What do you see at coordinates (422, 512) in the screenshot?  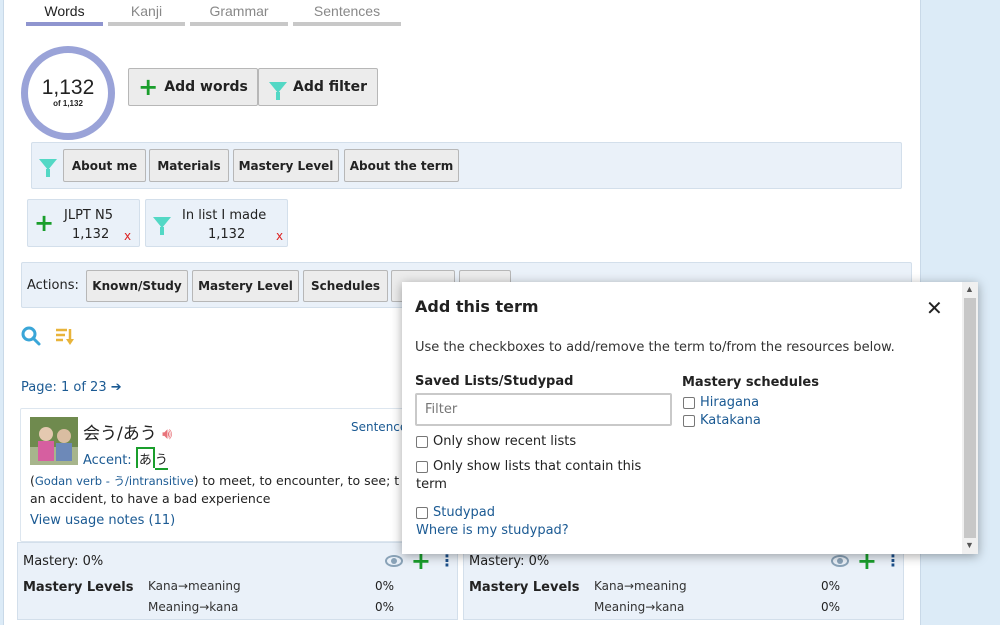 I see `studypad-checkbox` at bounding box center [422, 512].